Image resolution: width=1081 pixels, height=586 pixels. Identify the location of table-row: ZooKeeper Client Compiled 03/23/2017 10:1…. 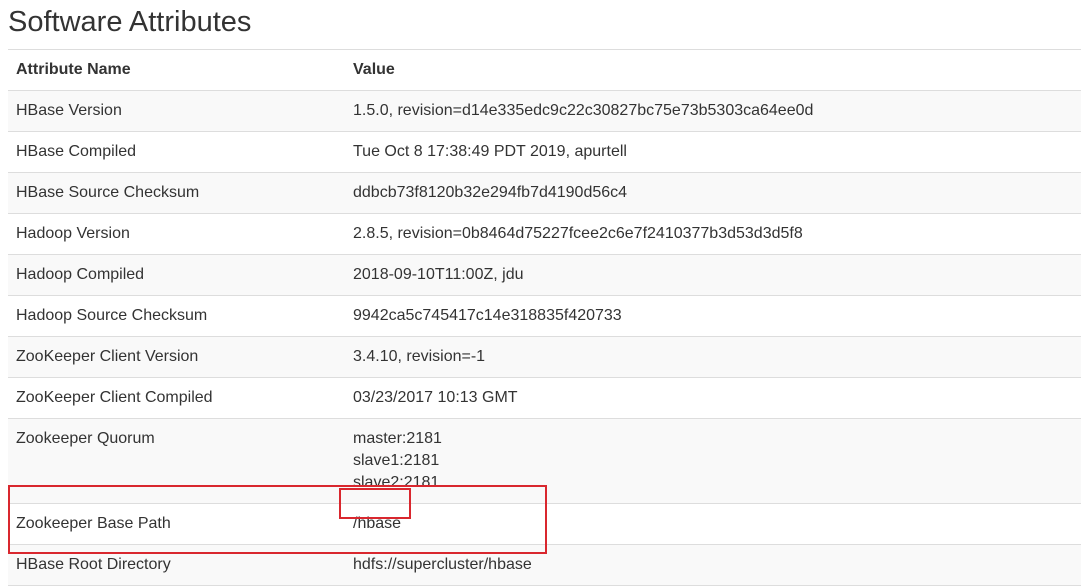
(544, 398).